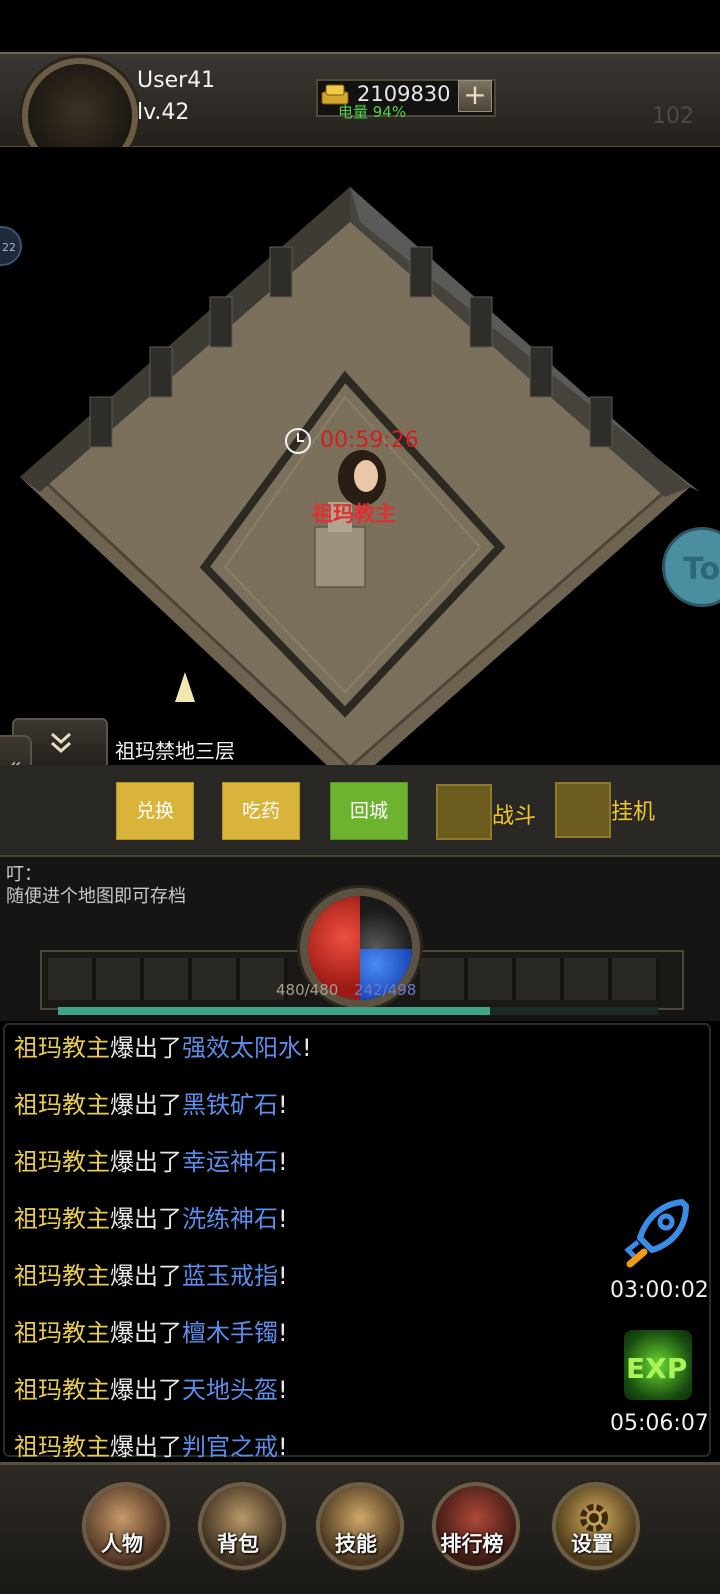 This screenshot has height=1594, width=720. I want to click on nav-ranking-label: 排行榜, so click(472, 1544).